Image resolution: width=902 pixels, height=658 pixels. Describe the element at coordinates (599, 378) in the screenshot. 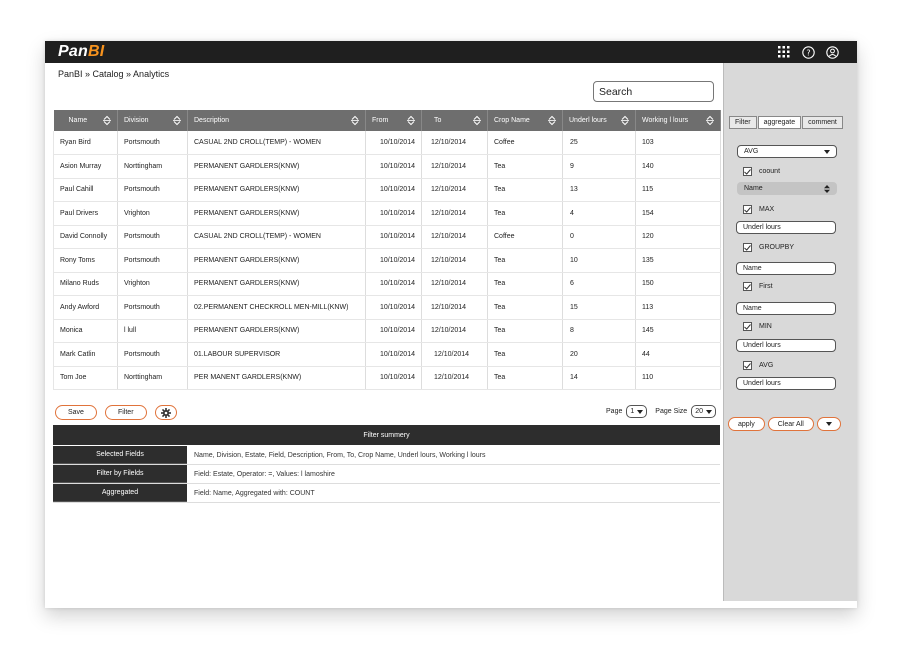

I see `cell-under-hours: 14` at that location.